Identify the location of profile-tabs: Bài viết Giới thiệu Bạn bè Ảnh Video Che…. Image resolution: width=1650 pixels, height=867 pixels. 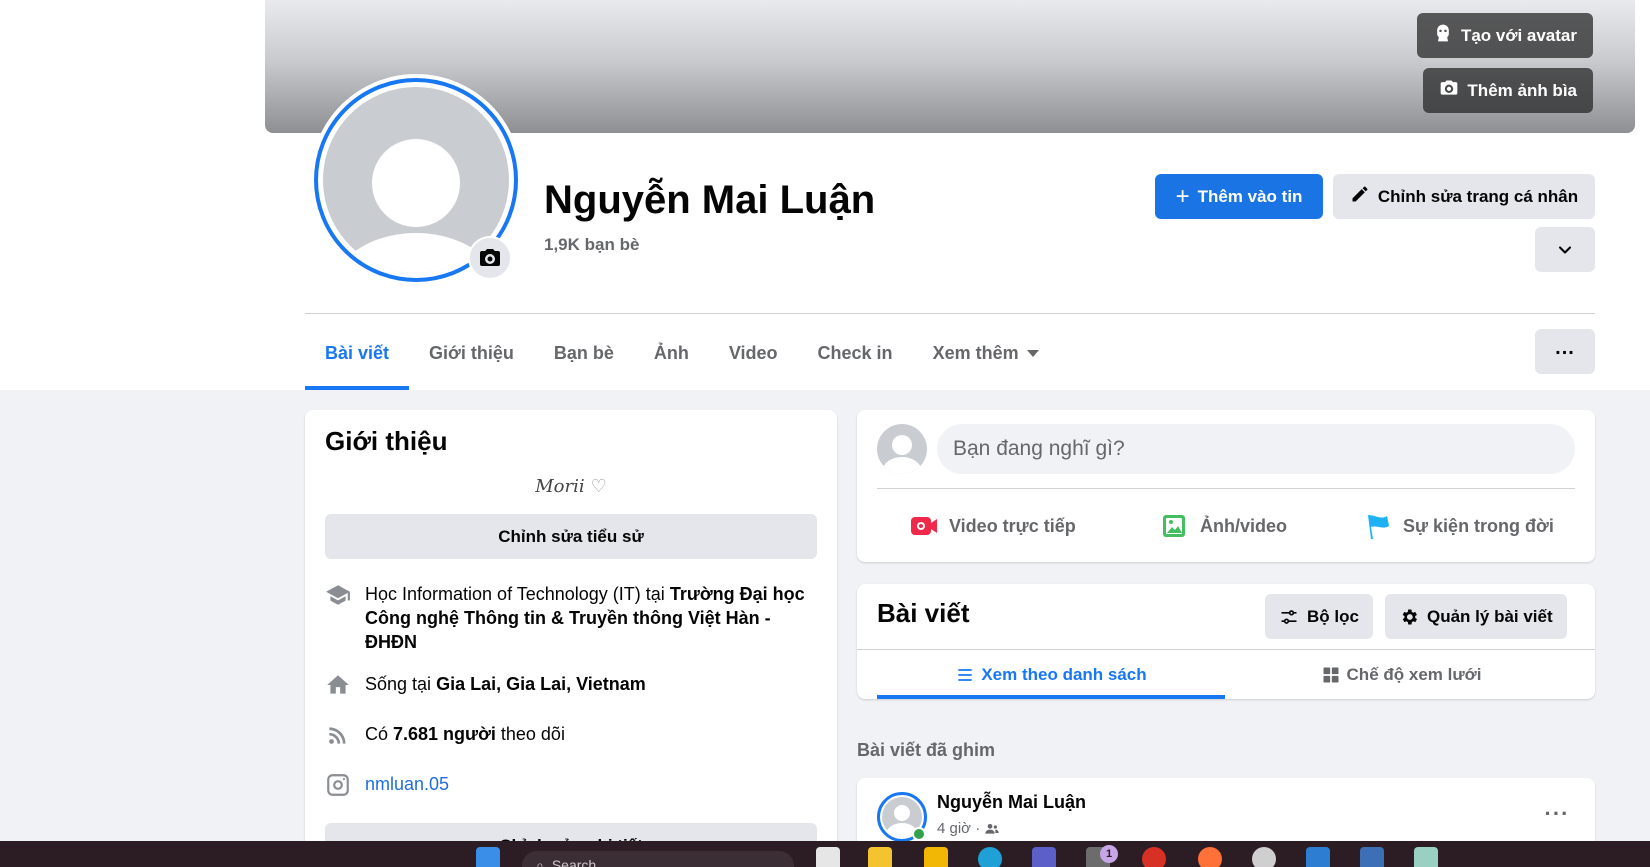
(682, 353).